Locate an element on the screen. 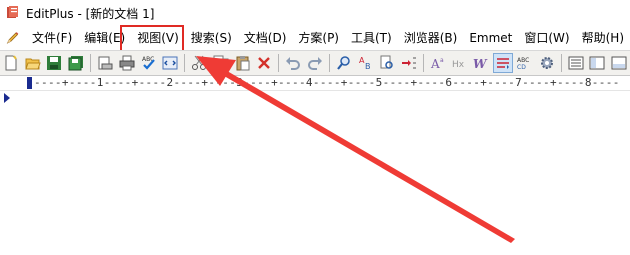  toolbar: ABC AB Aa Hx W ABC CD is located at coordinates (315, 63).